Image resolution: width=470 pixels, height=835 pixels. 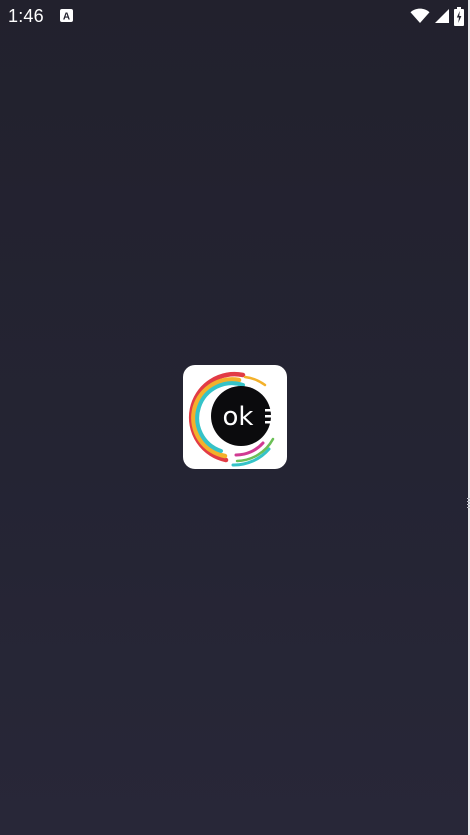 I want to click on status-time: 1:46, so click(x=26, y=16).